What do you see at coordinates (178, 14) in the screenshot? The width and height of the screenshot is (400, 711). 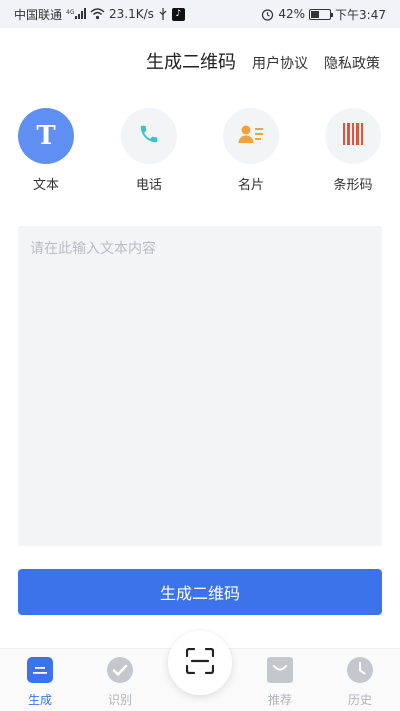 I see `tiktok-icon: ♪` at bounding box center [178, 14].